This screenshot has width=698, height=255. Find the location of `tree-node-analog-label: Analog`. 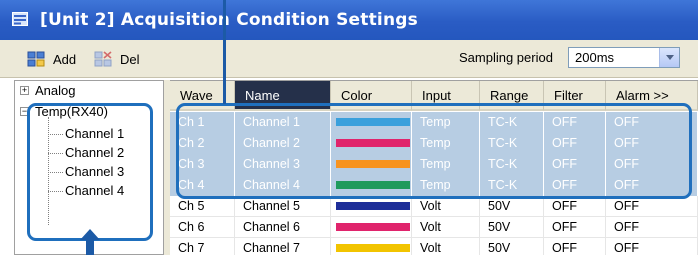

tree-node-analog-label: Analog is located at coordinates (55, 90).